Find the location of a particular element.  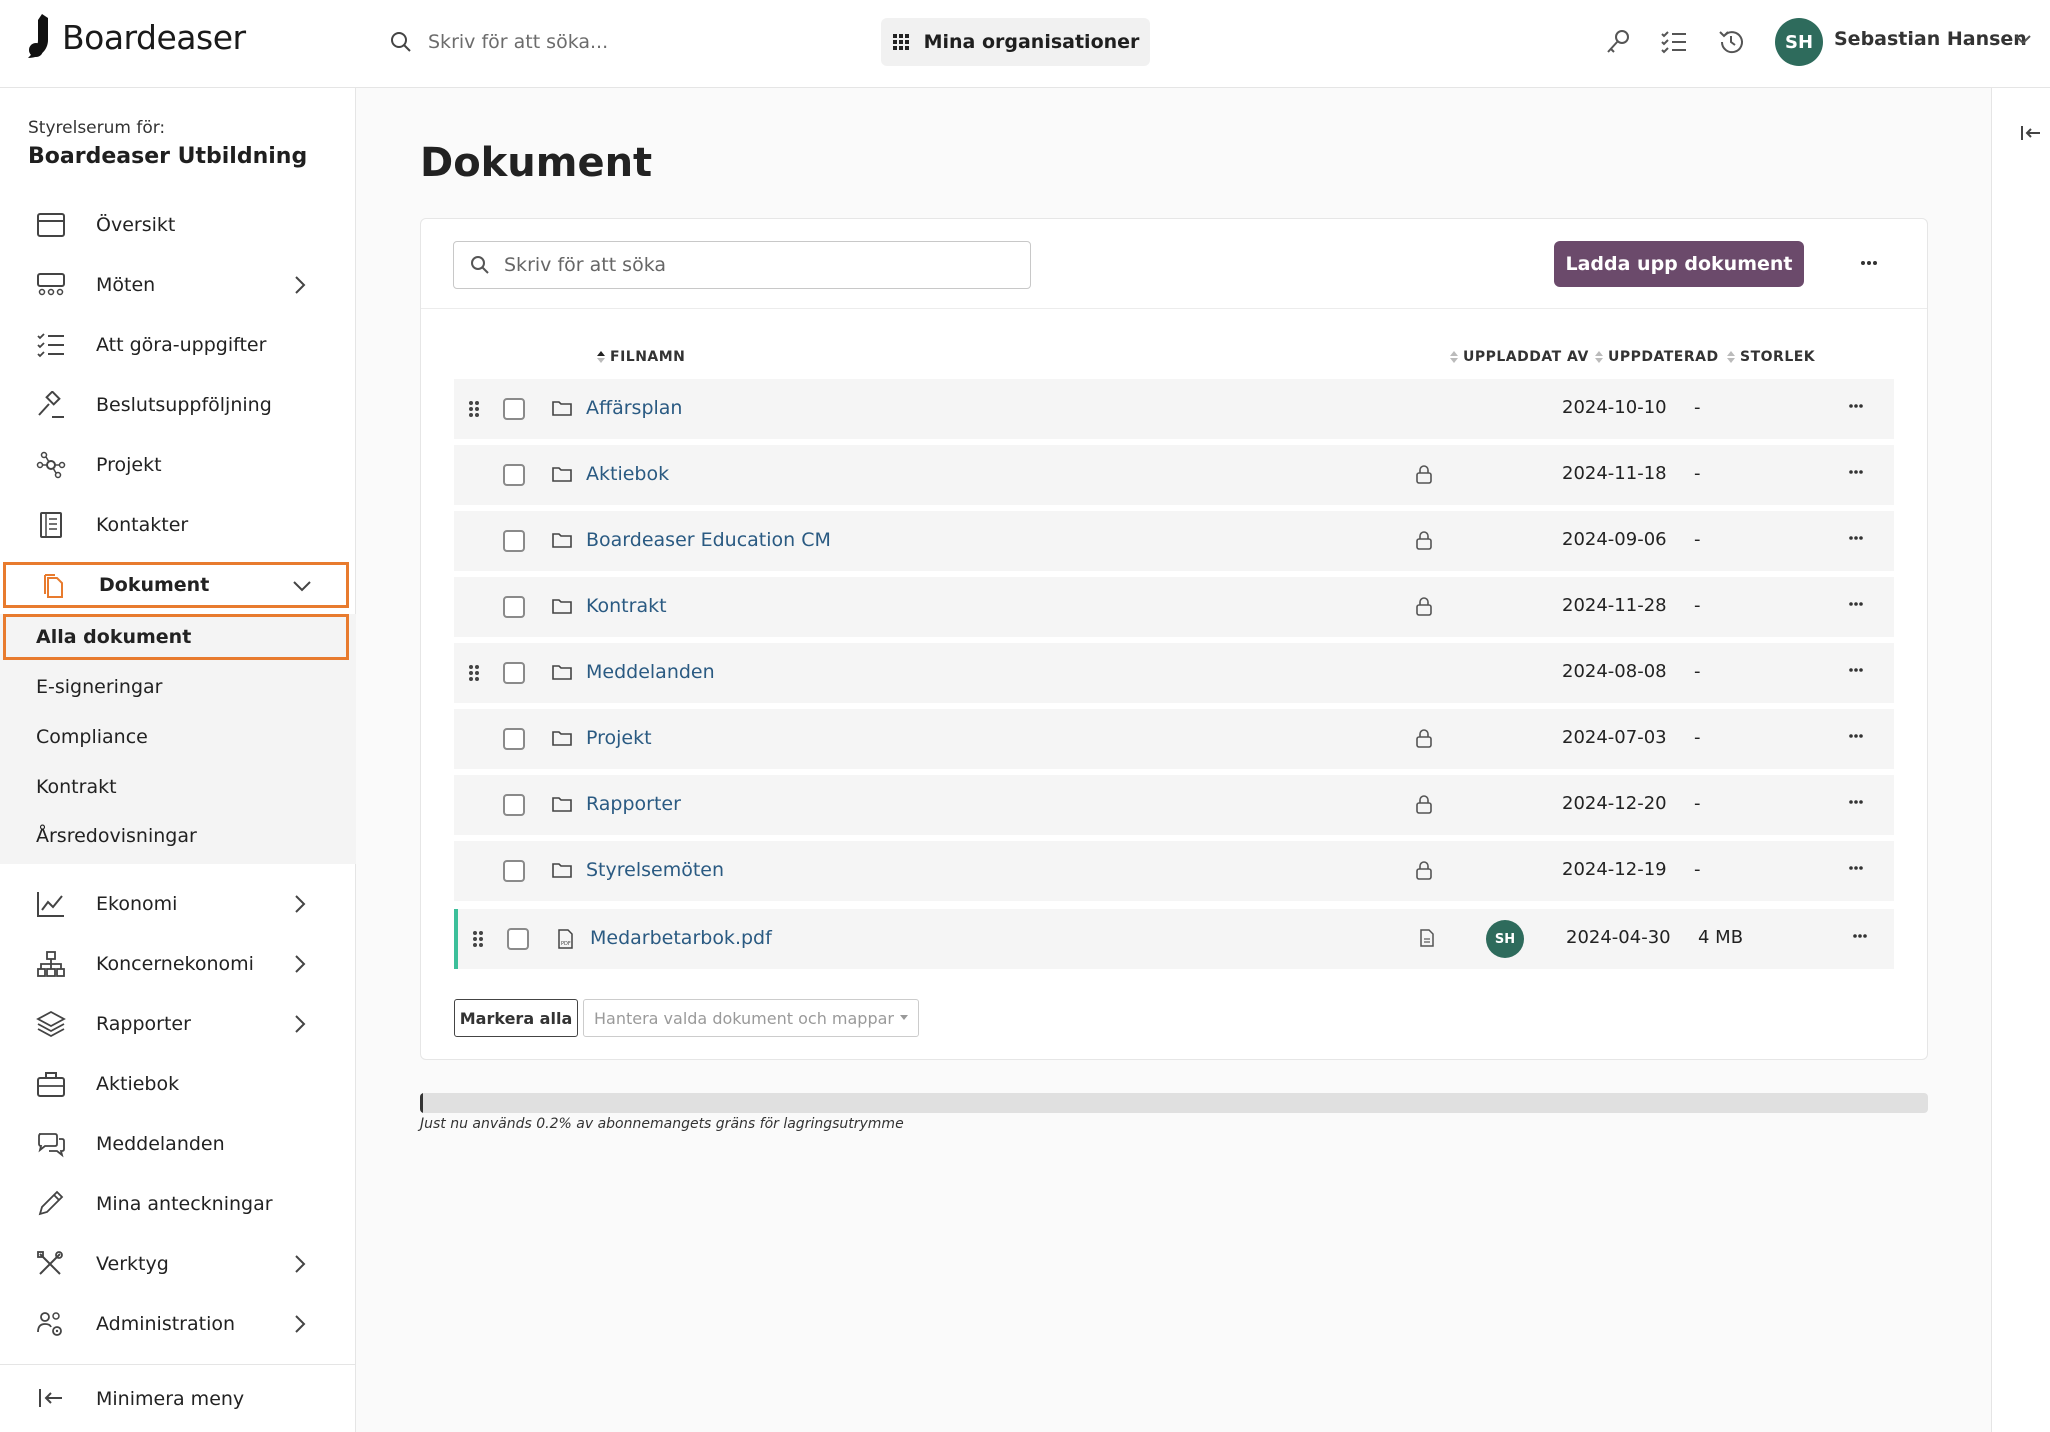

row-name-link: Affärsplan is located at coordinates (634, 408).